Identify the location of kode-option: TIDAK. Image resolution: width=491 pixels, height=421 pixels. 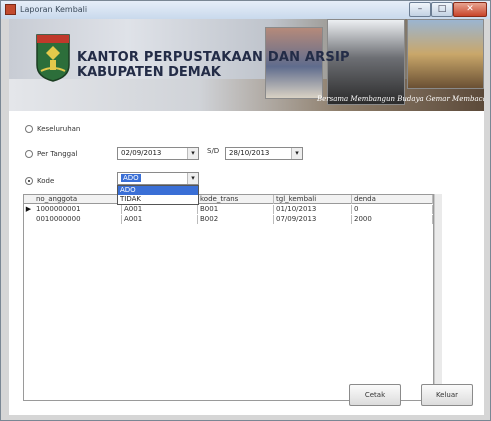
(158, 199).